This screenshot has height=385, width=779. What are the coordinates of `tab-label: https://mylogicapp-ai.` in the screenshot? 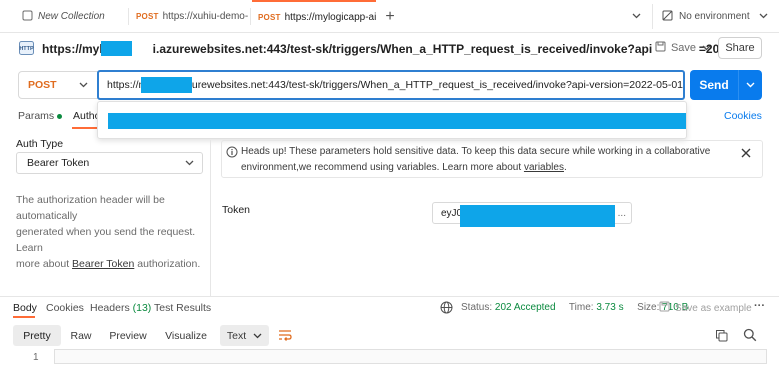 It's located at (330, 17).